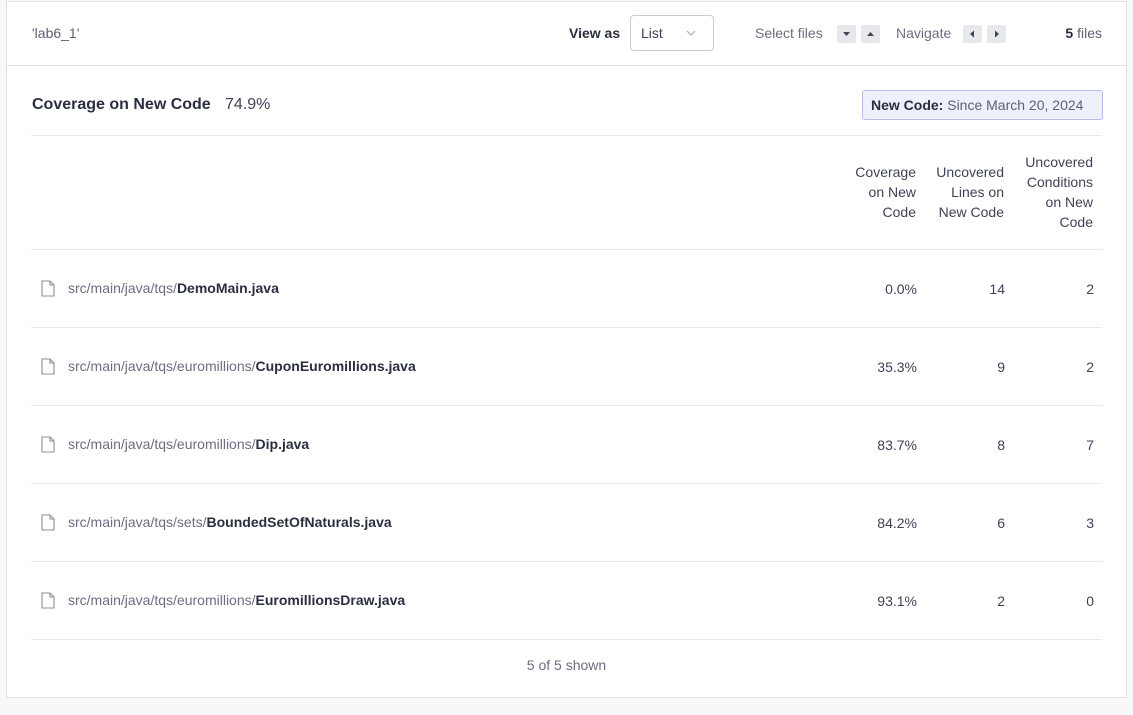  Describe the element at coordinates (897, 367) in the screenshot. I see `coverage-cell: 35.3%` at that location.